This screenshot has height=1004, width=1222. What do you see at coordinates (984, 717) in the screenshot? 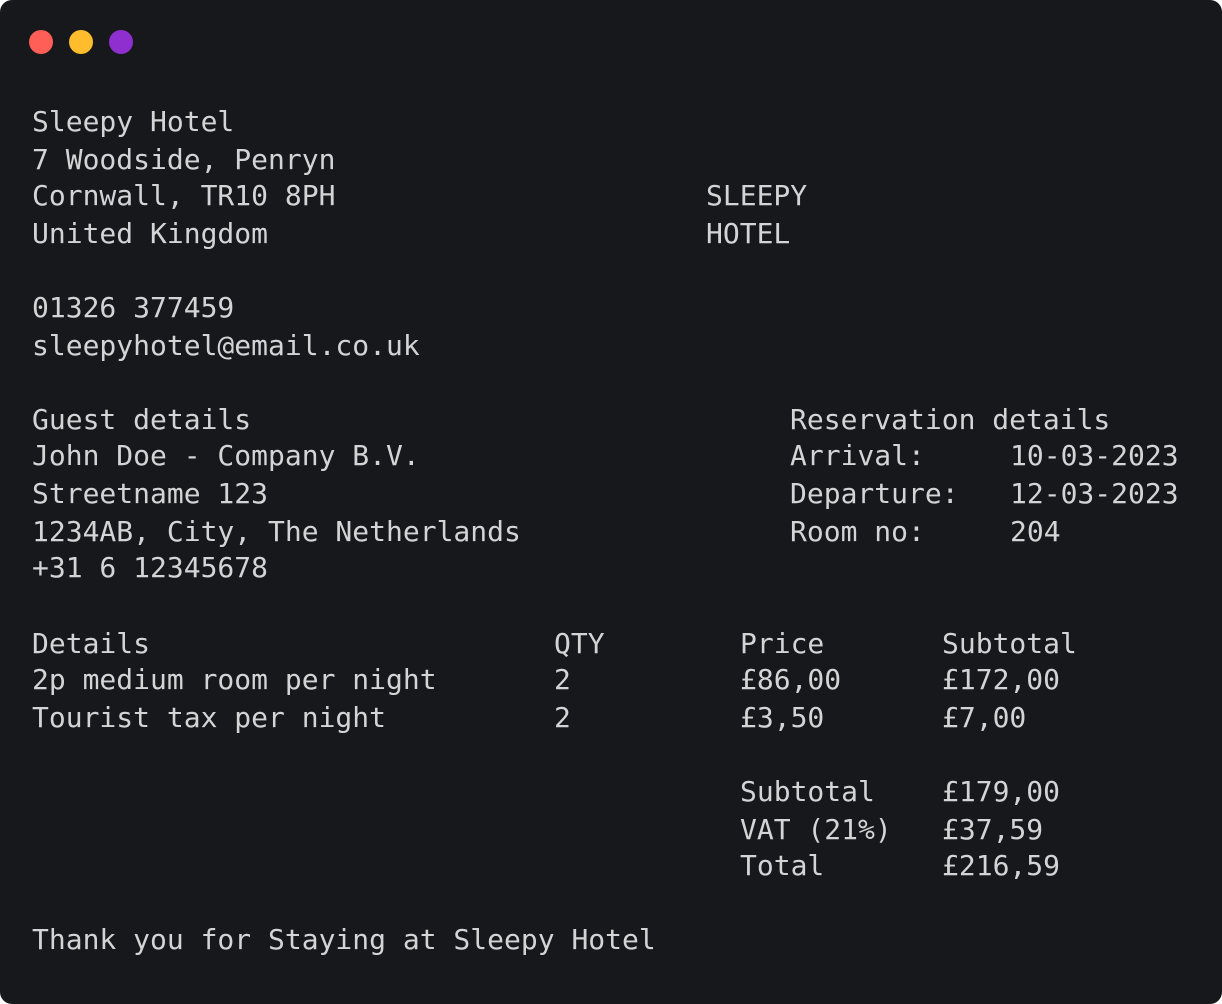
I see `item-subtotal: £7,00` at bounding box center [984, 717].